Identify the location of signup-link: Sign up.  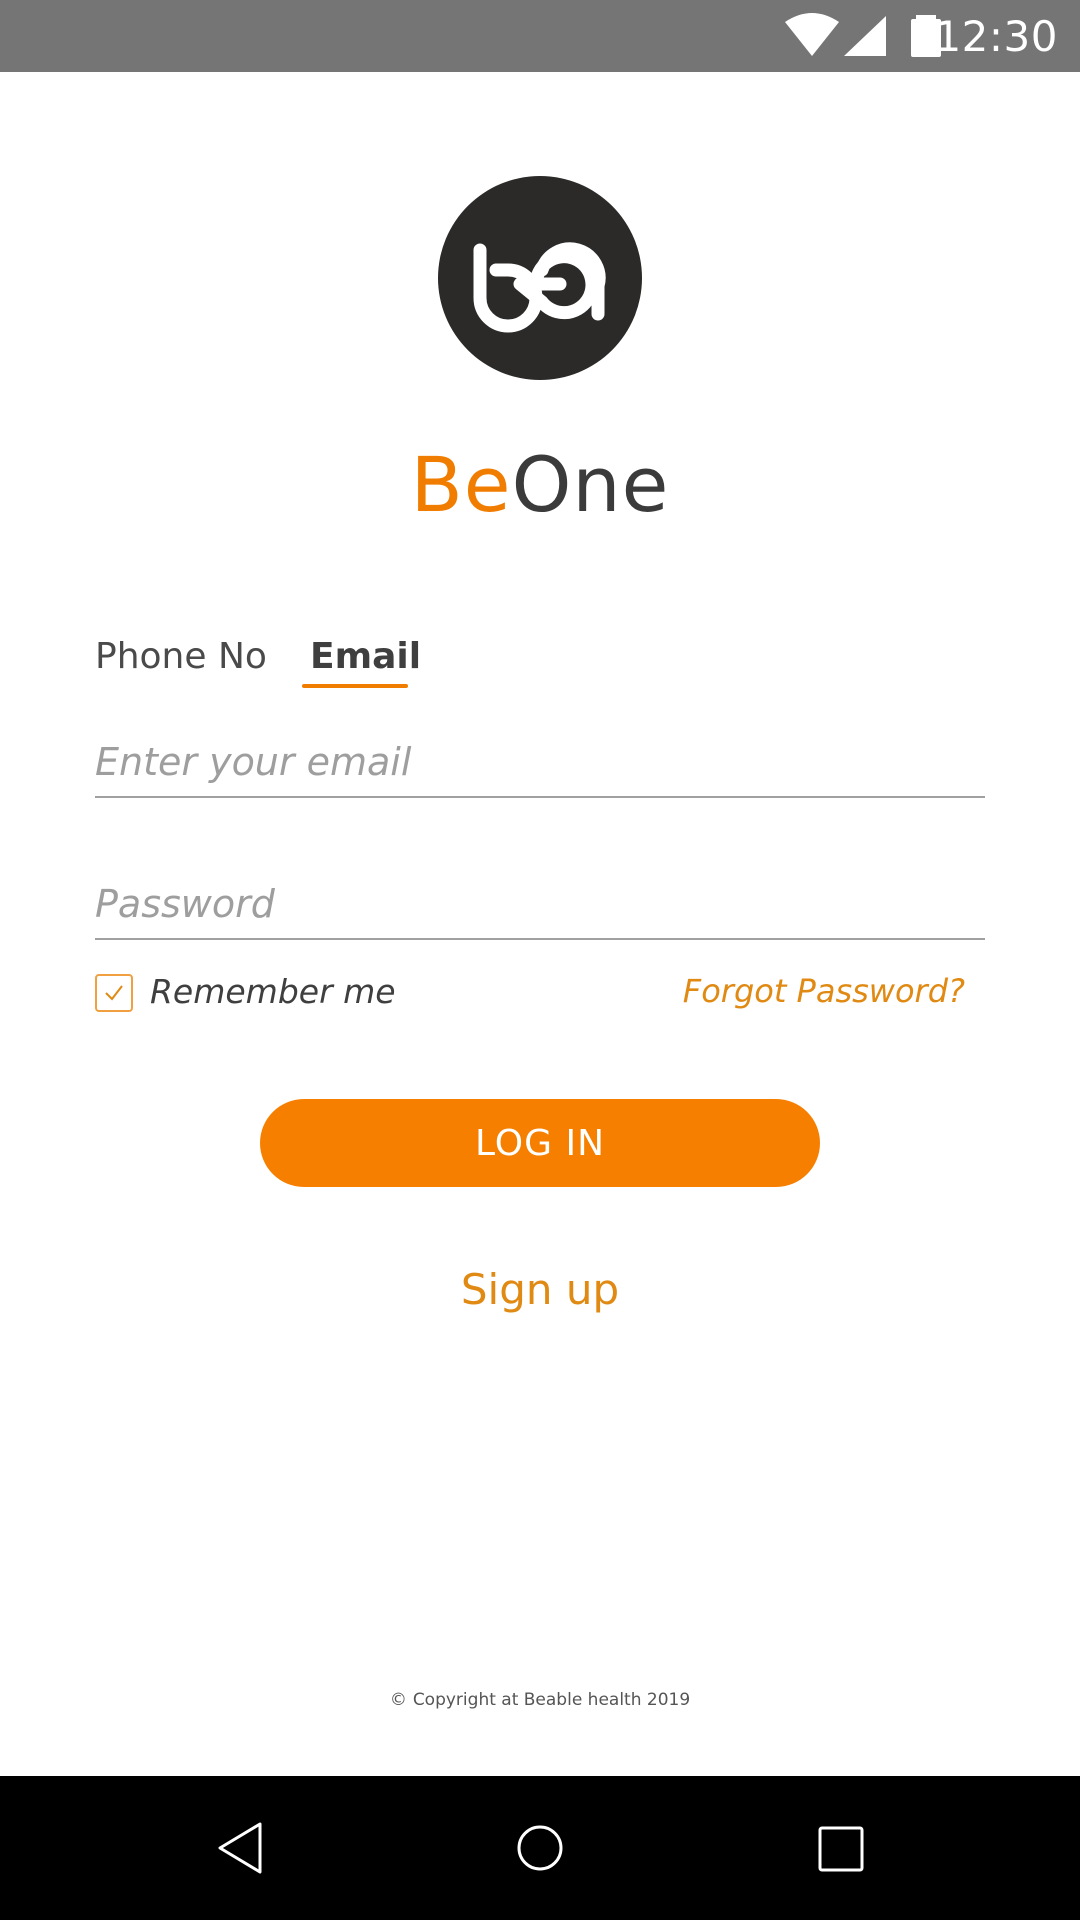
(540, 1289).